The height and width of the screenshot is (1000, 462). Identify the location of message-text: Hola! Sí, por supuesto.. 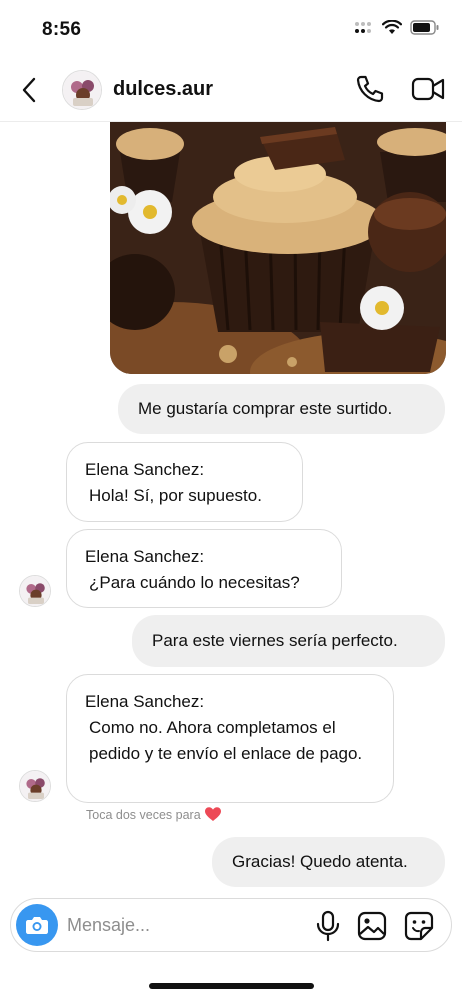
(175, 495).